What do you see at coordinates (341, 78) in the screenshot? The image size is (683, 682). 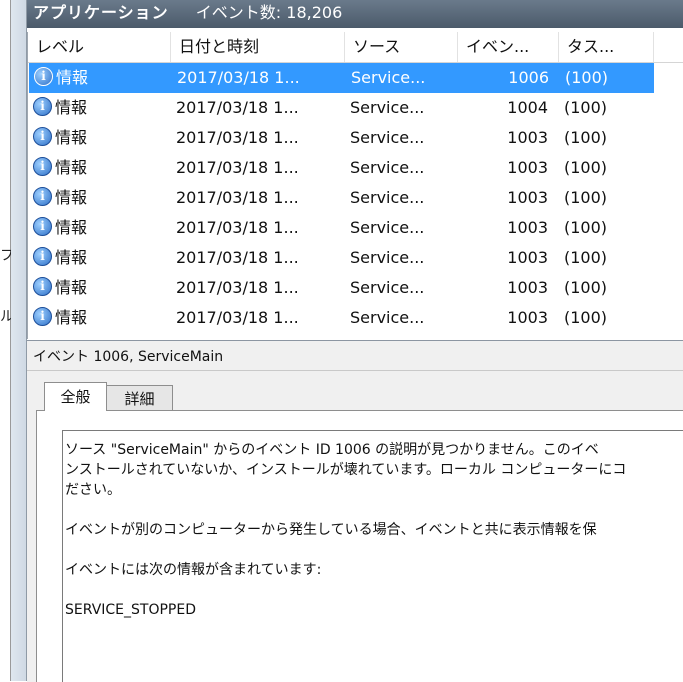 I see `table-row: i 情報 2017/03/18 1... Service... 1006 (100)` at bounding box center [341, 78].